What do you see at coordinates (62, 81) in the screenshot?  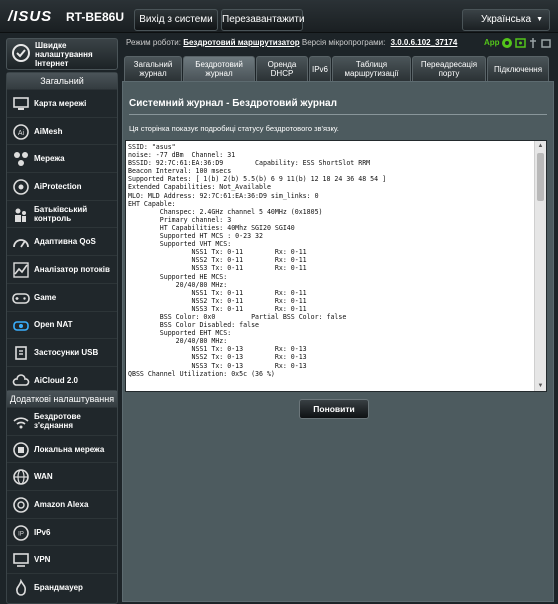 I see `general-menu-title: Загальний` at bounding box center [62, 81].